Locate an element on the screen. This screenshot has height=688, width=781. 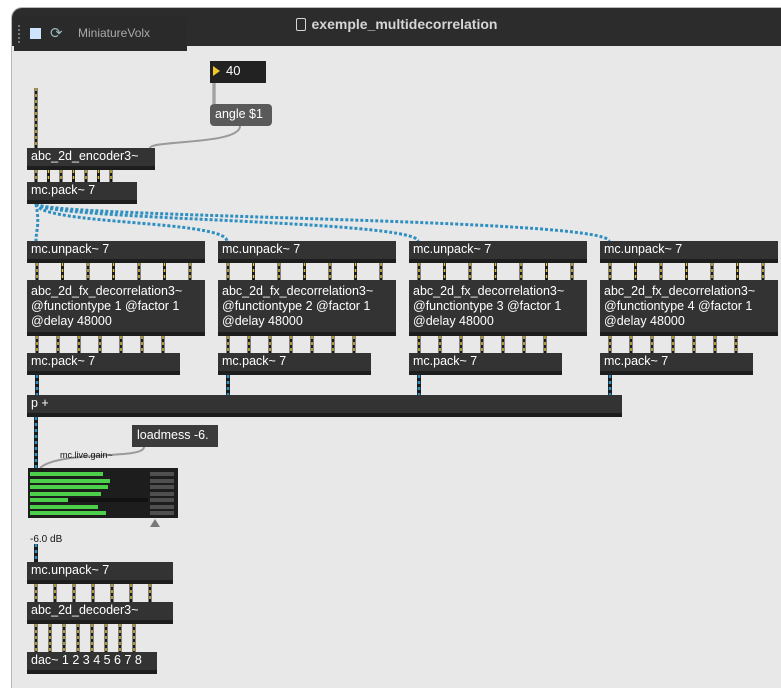
number-box: 40 is located at coordinates (238, 72).